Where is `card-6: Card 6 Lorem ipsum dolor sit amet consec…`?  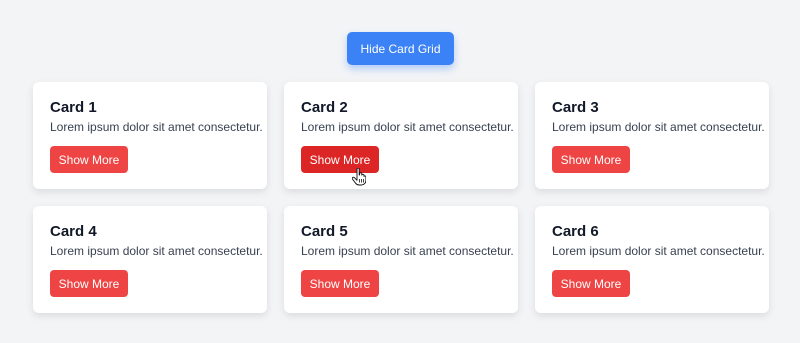 card-6: Card 6 Lorem ipsum dolor sit amet consec… is located at coordinates (652, 259).